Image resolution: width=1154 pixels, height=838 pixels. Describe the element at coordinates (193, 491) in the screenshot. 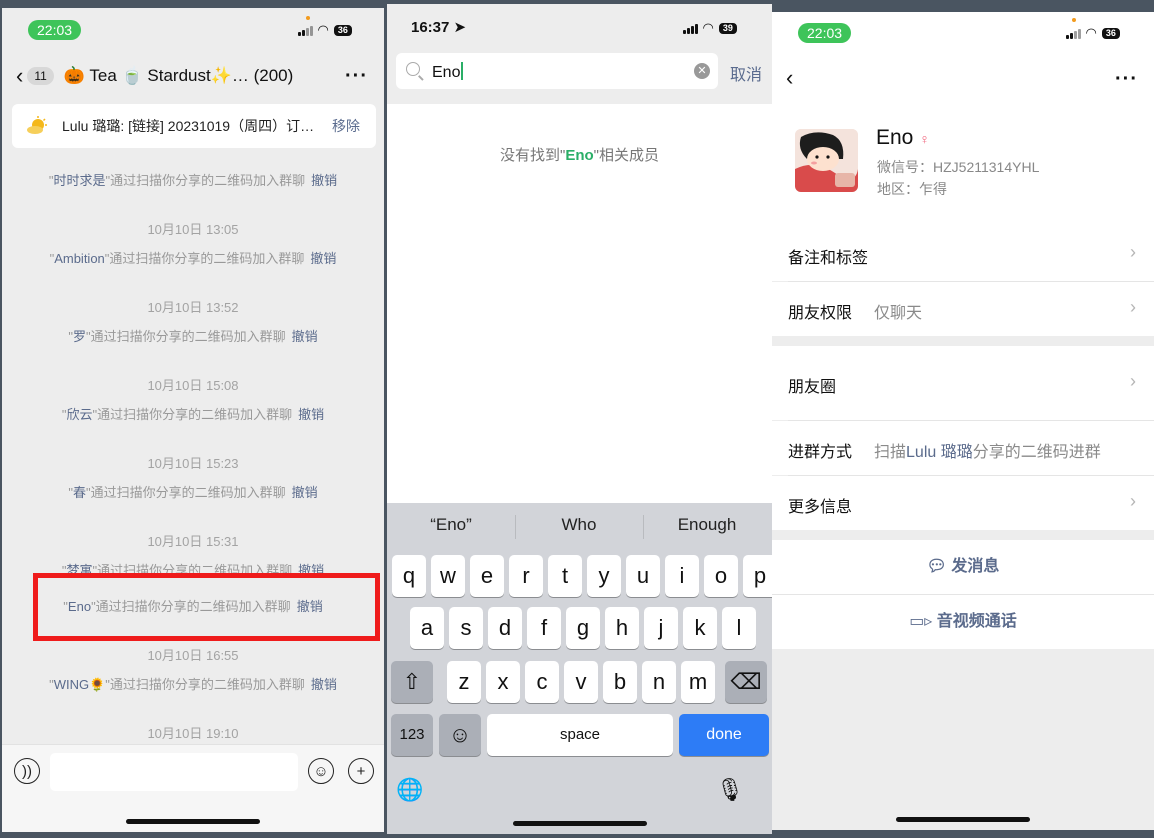

I see `system-message: "春"通过扫描你分享的二维码加入群聊 撤销` at that location.